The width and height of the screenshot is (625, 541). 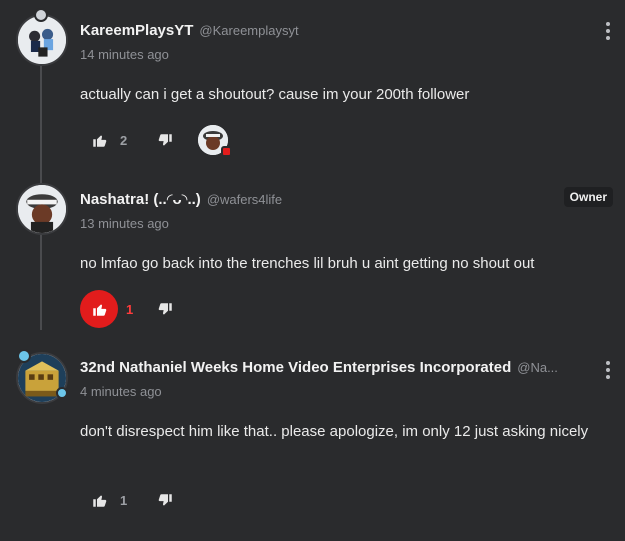 What do you see at coordinates (136, 30) in the screenshot?
I see `author-name: KareemPlaysYT` at bounding box center [136, 30].